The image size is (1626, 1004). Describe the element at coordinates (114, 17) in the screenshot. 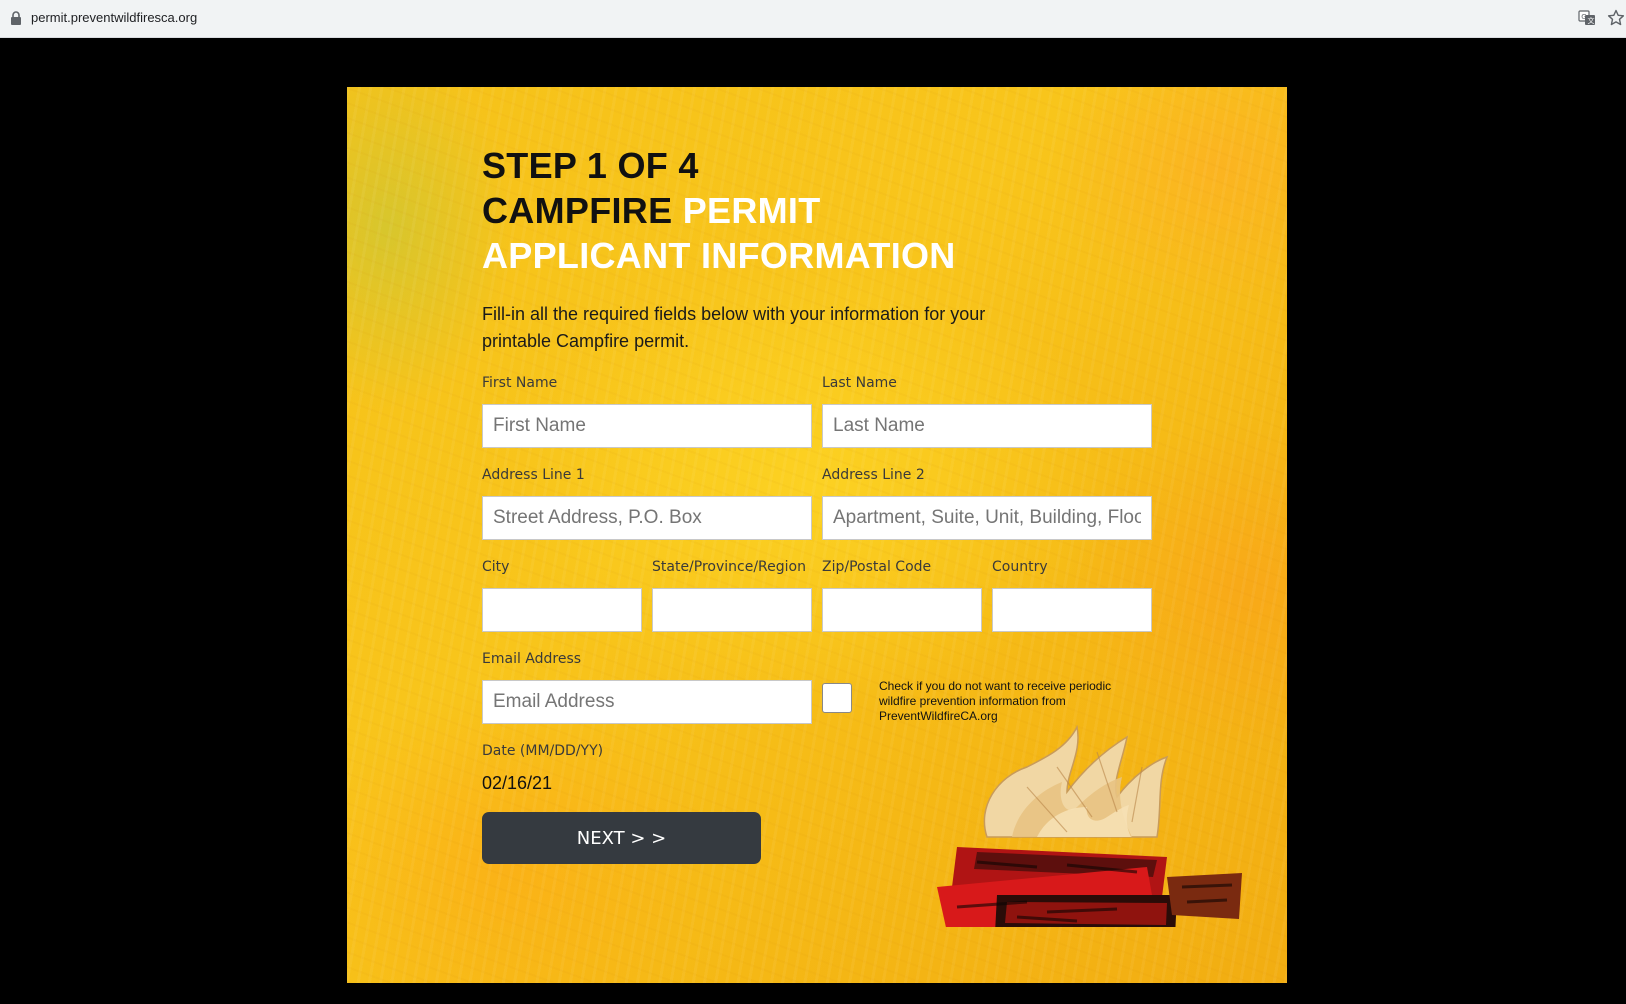

I see `url-text: permit.preventwildfiresca.org` at that location.